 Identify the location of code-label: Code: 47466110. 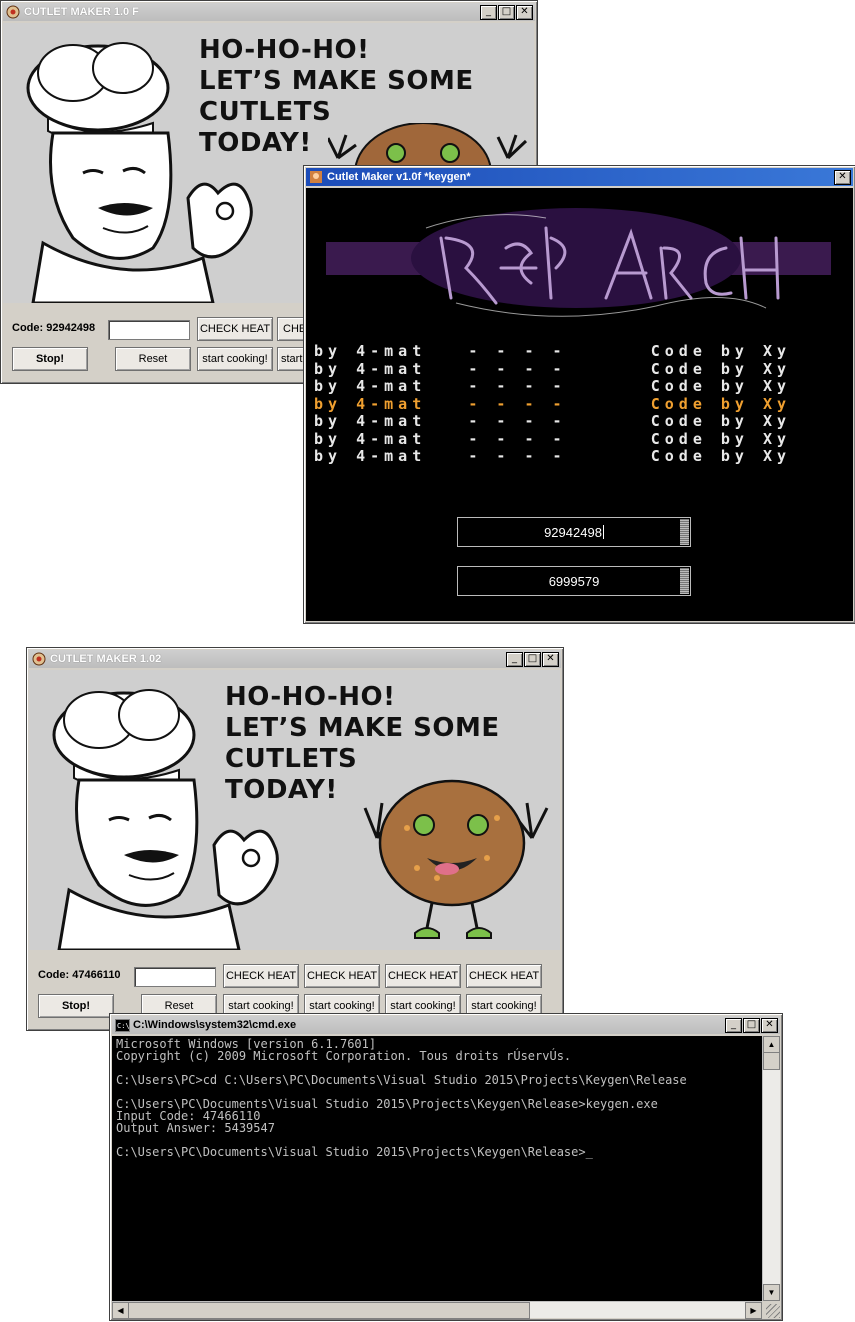
(79, 975).